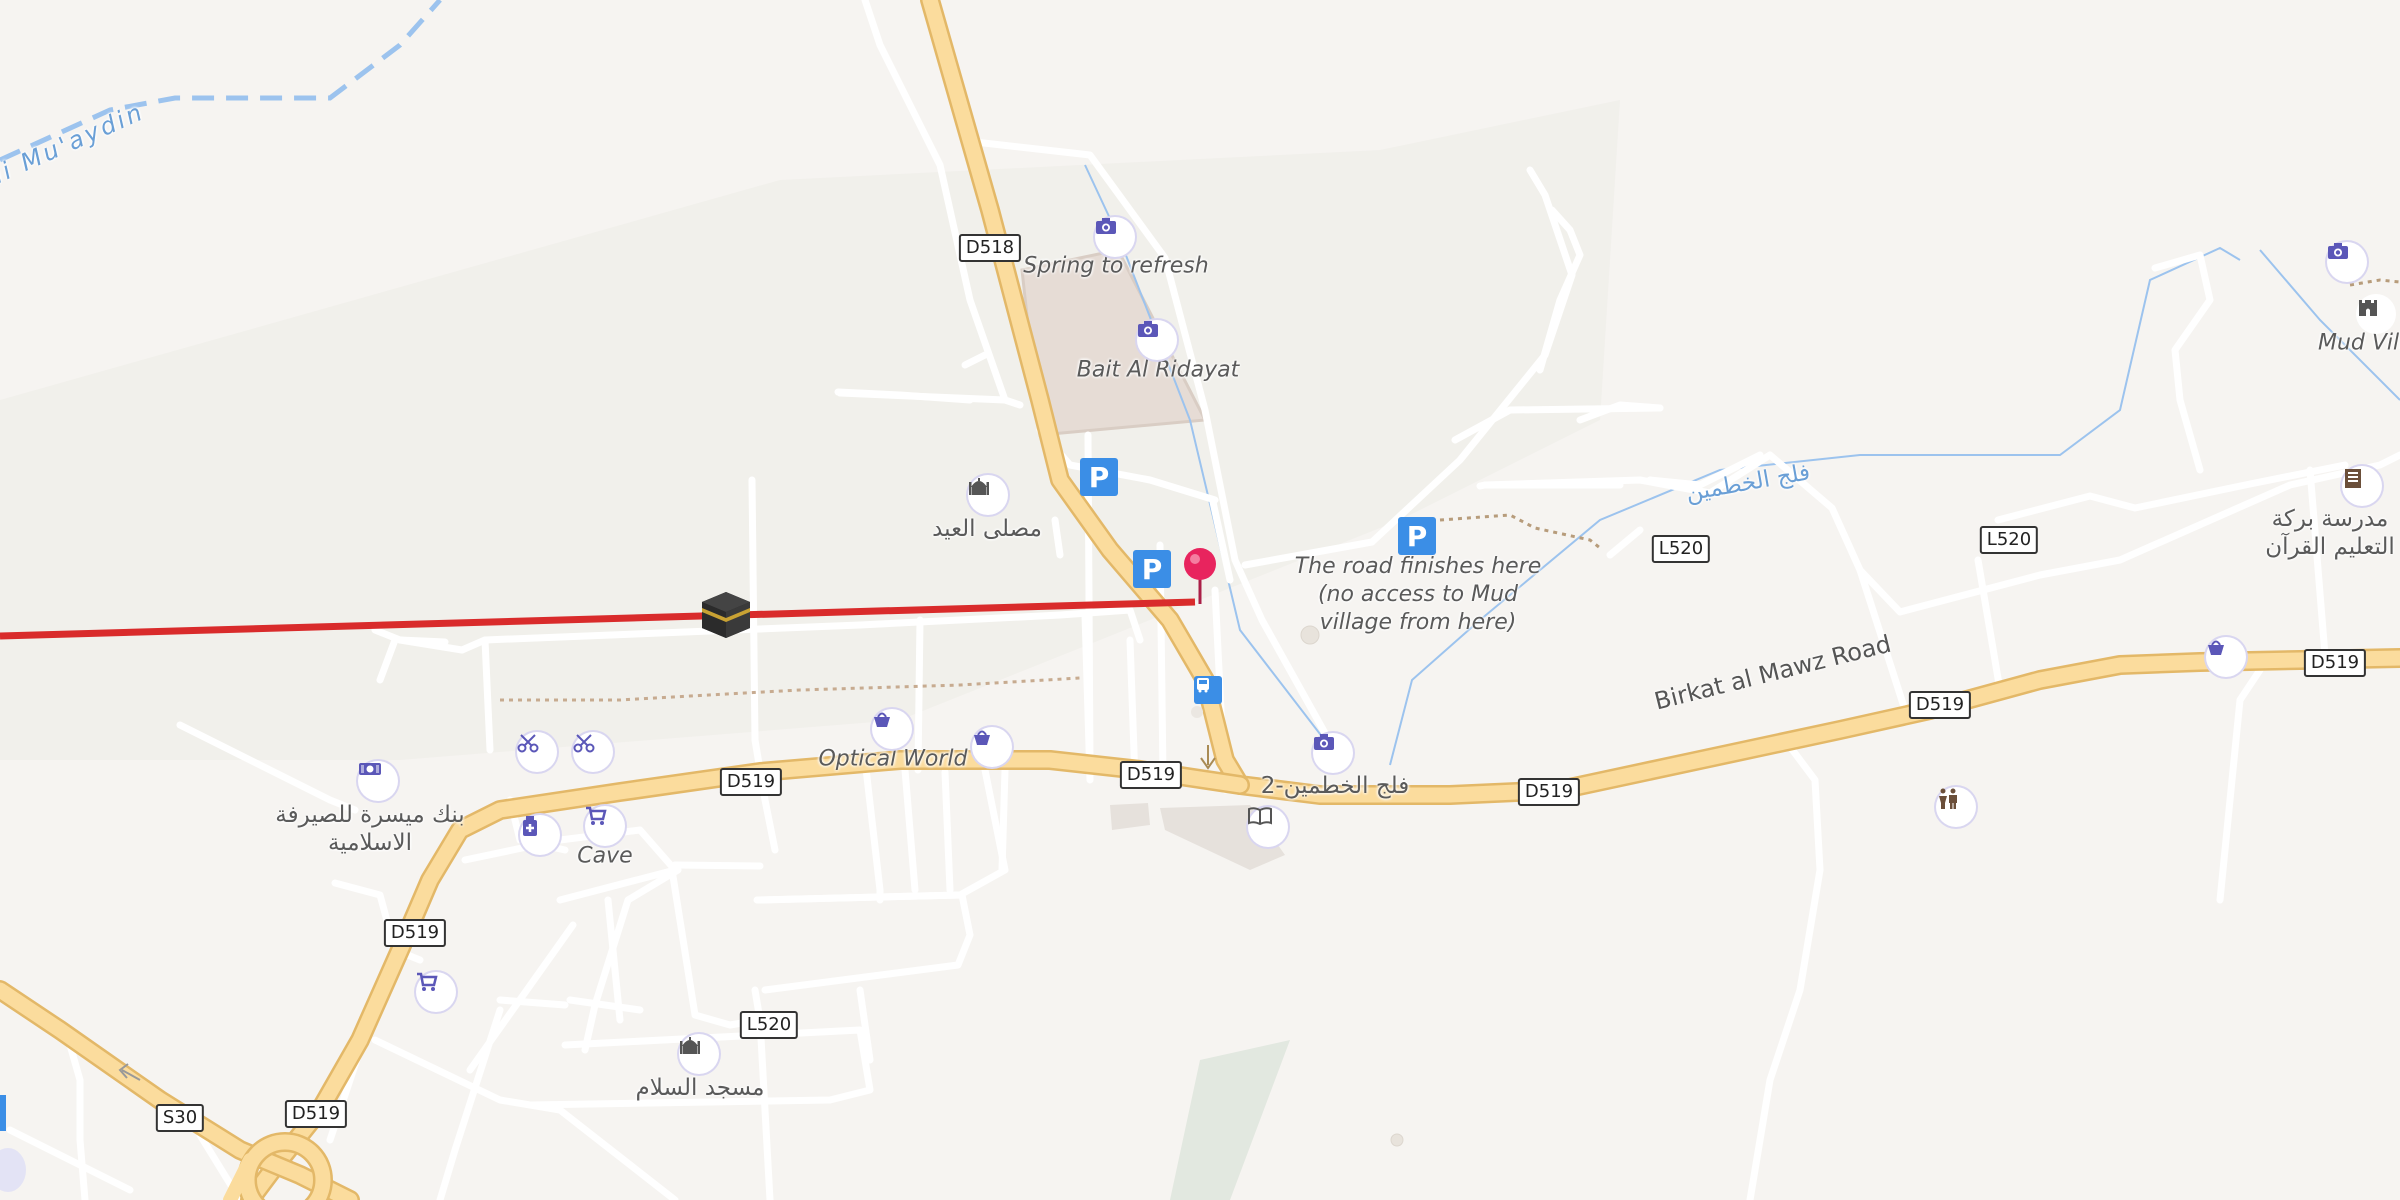  What do you see at coordinates (2330, 533) in the screenshot?
I see `label-school: مدرسة بركة التعليم القرآن` at bounding box center [2330, 533].